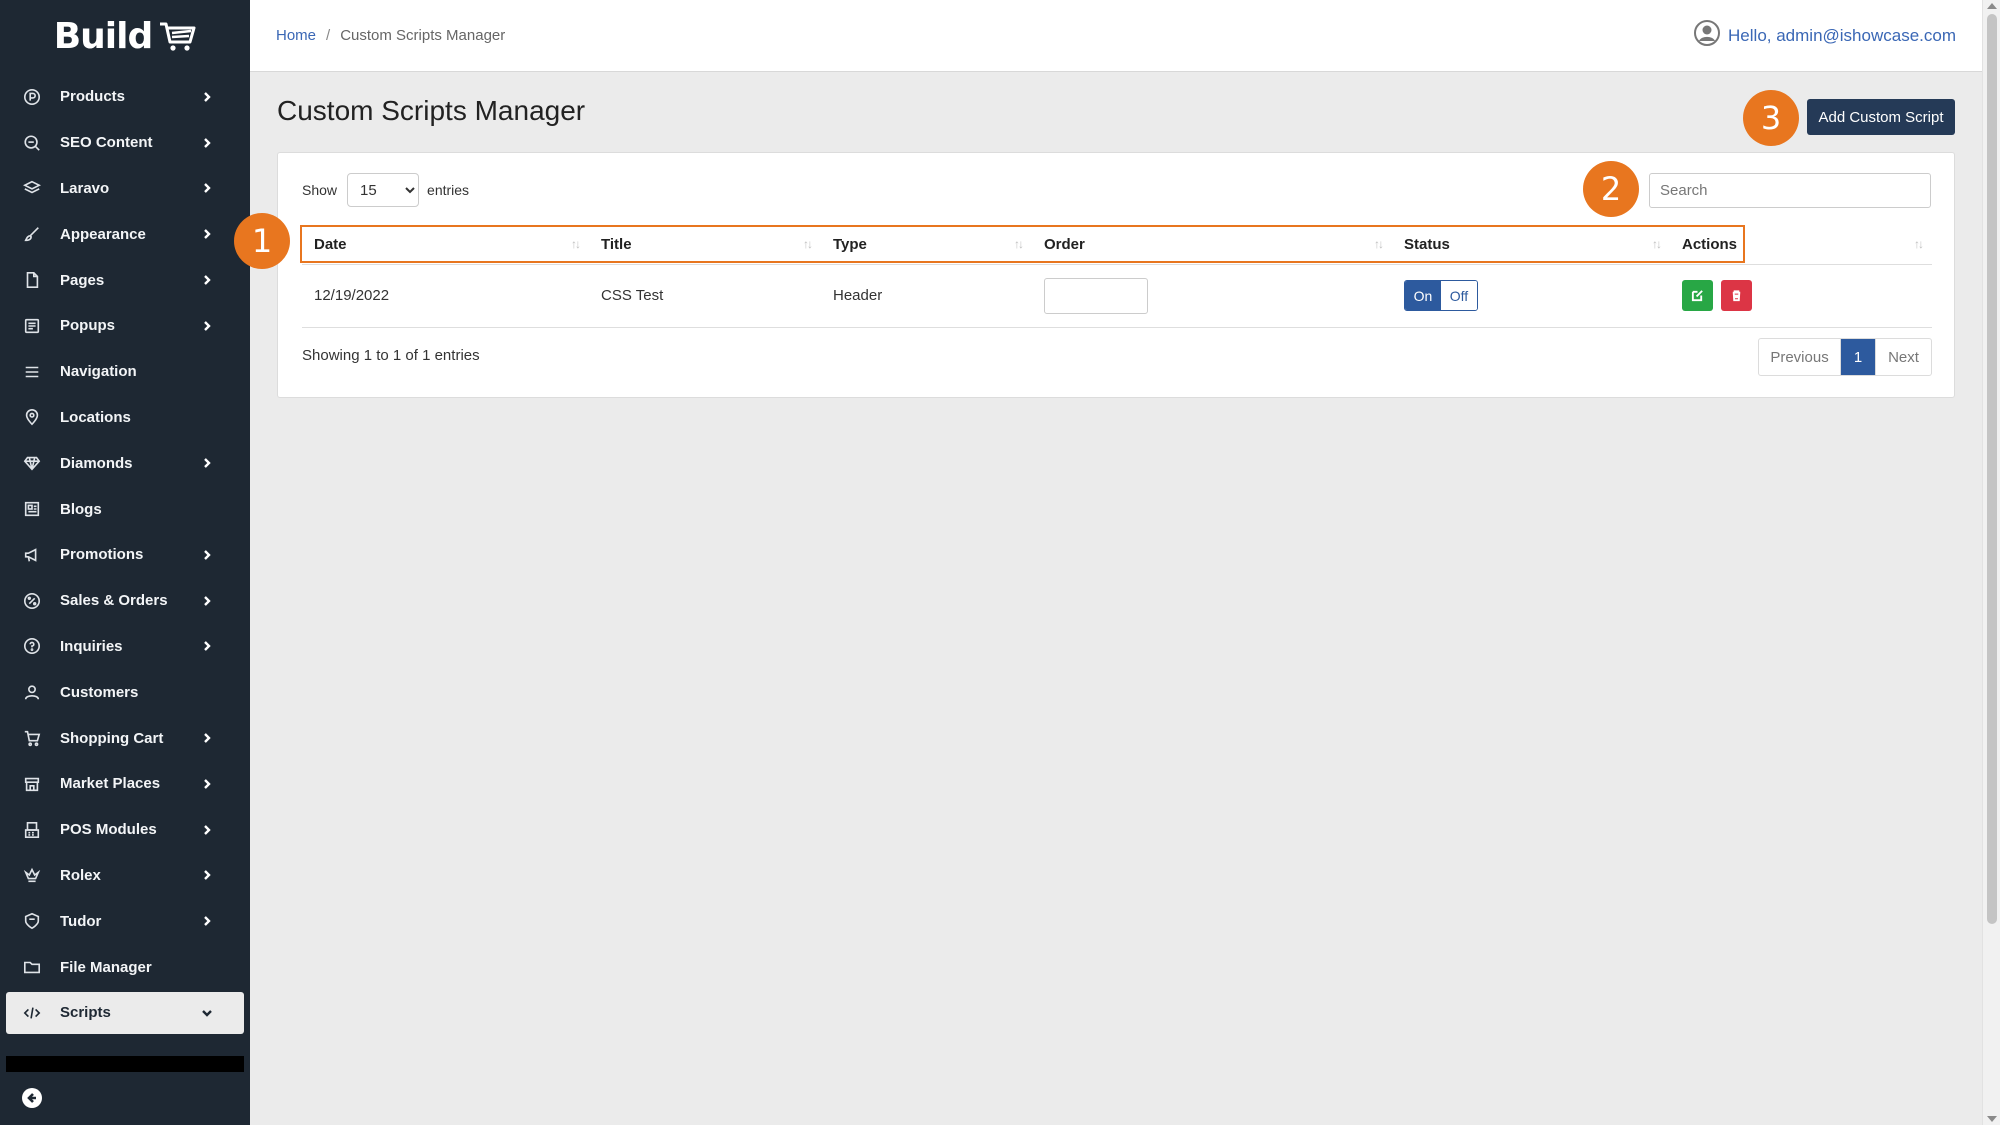 Image resolution: width=2000 pixels, height=1125 pixels. What do you see at coordinates (207, 1013) in the screenshot?
I see `chevron-down-icon` at bounding box center [207, 1013].